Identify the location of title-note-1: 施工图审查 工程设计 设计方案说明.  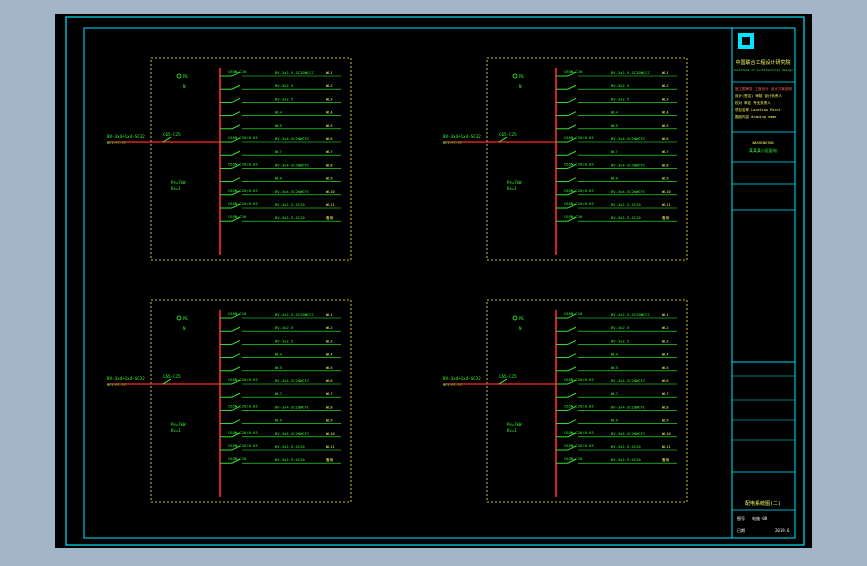
(763, 88).